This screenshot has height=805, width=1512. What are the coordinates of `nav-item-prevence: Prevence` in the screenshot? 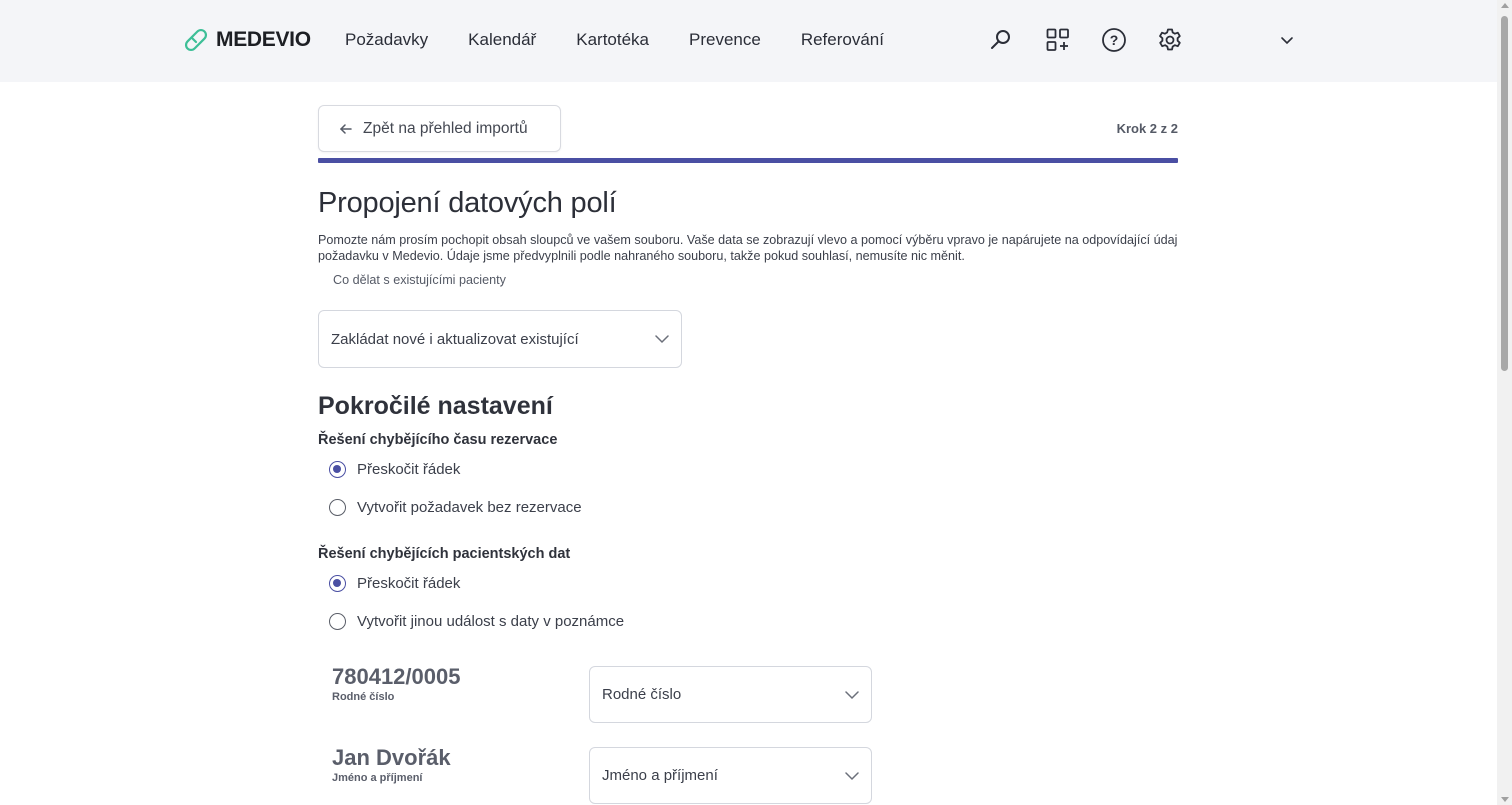 It's located at (725, 40).